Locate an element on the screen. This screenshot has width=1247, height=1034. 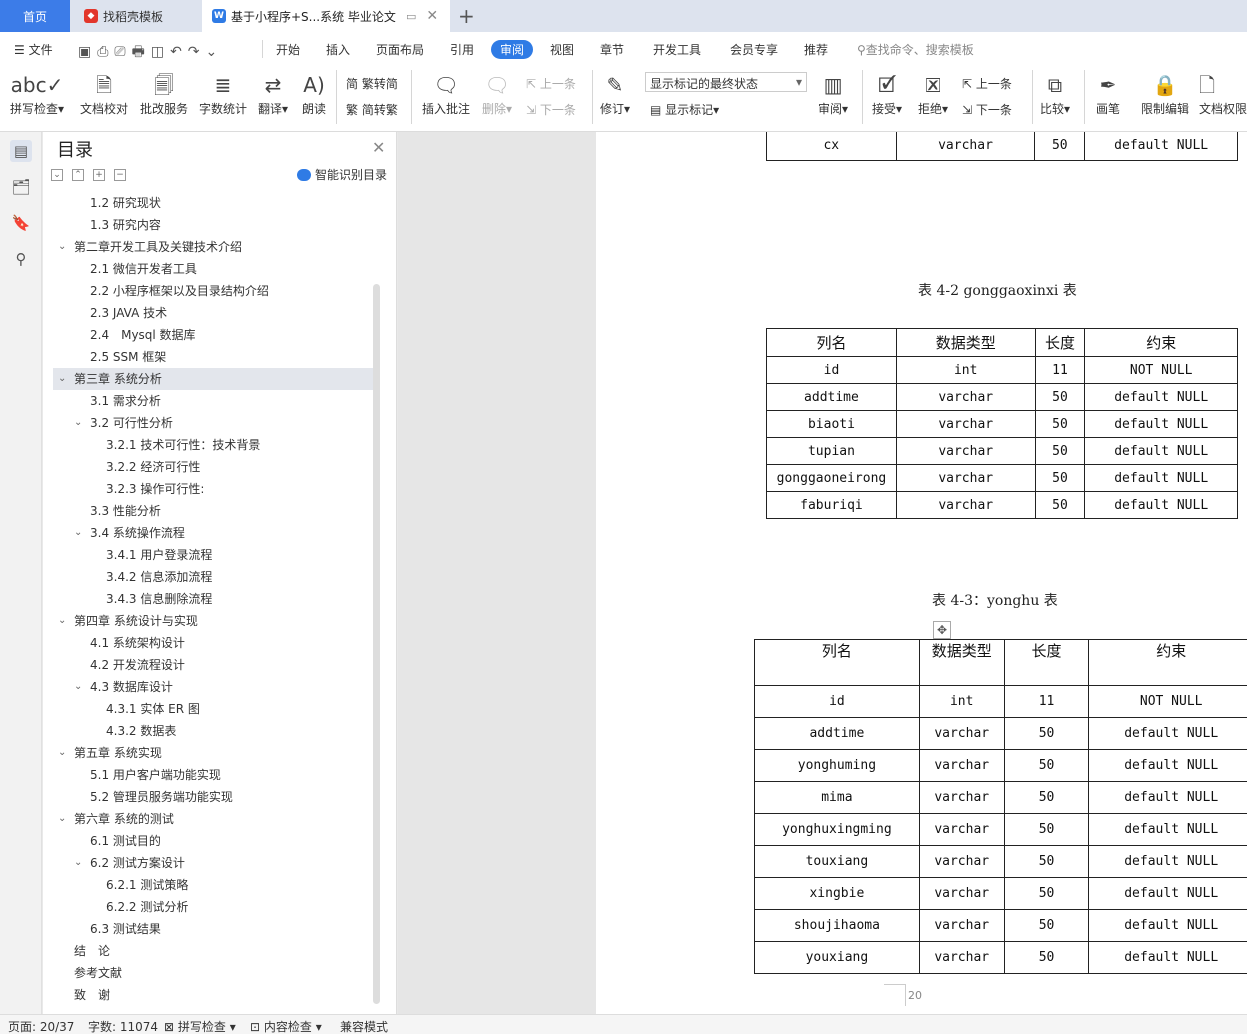
toc-item: 4.1 系统架构设计 is located at coordinates (208, 643).